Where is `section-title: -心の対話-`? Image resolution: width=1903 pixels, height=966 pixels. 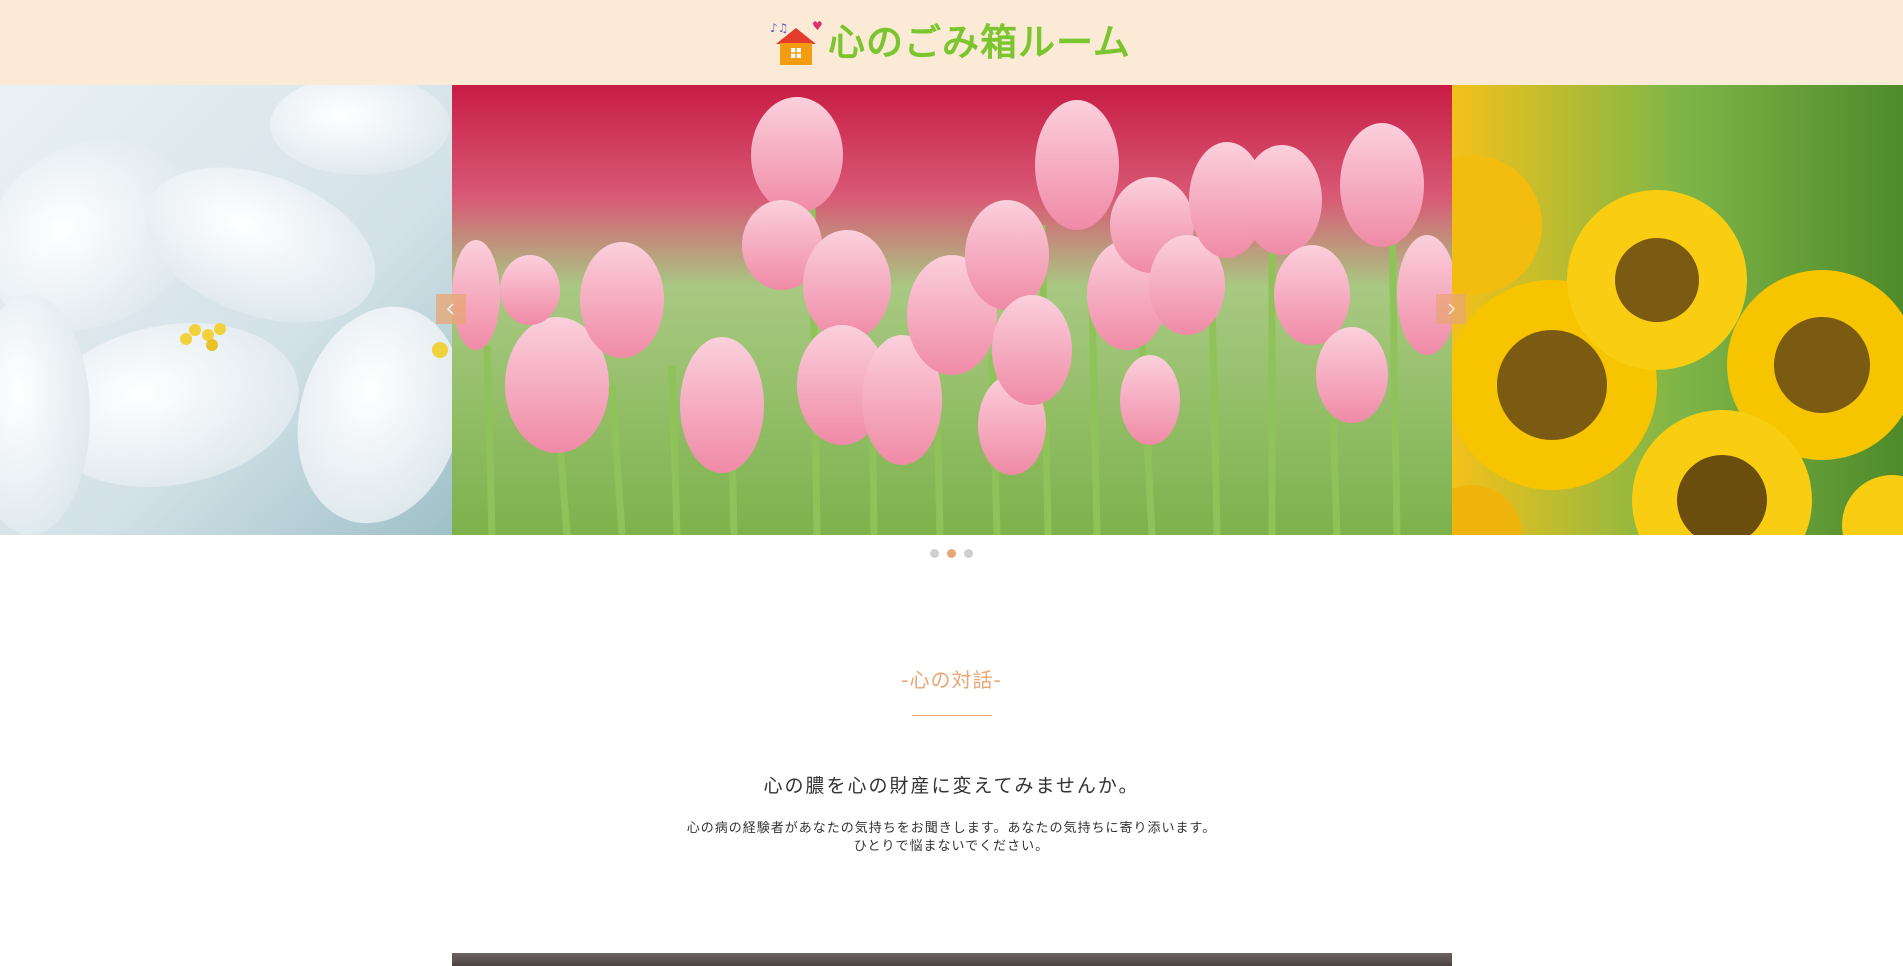 section-title: -心の対話- is located at coordinates (951, 680).